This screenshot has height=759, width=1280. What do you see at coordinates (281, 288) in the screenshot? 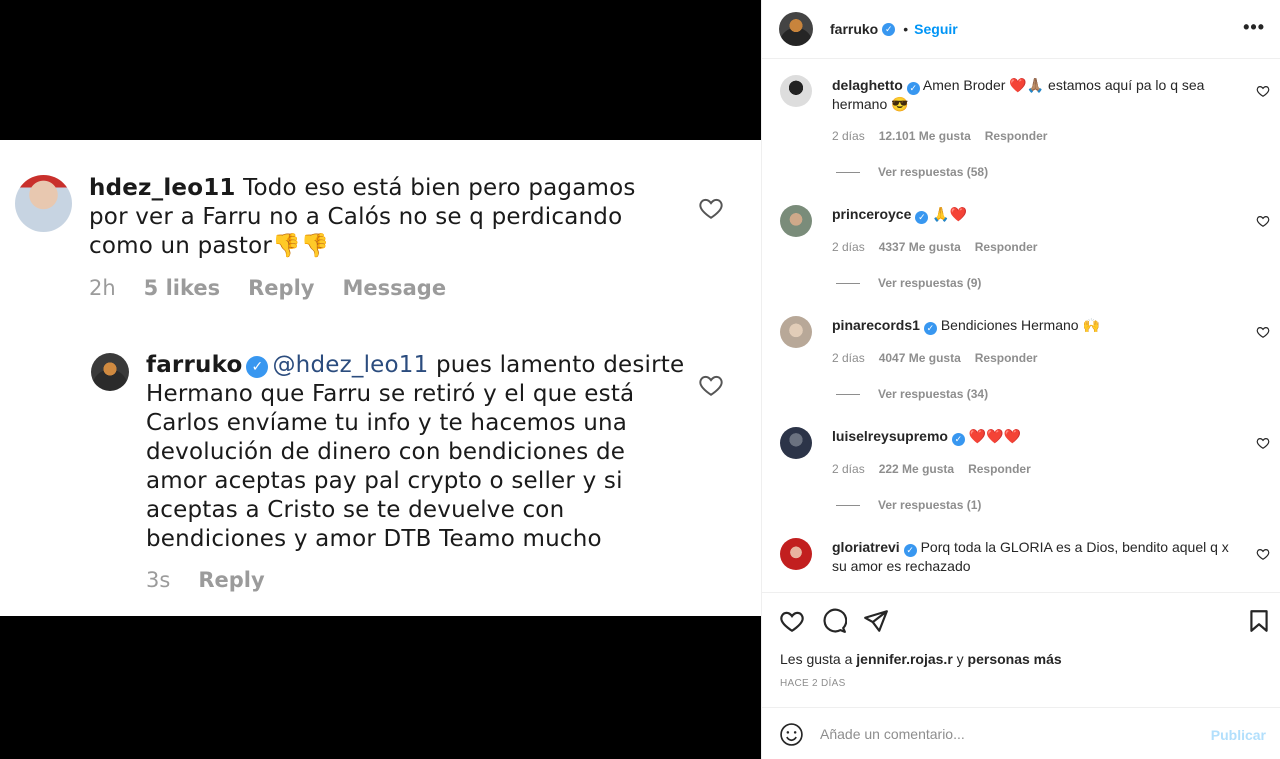
I see `screenshot-reply-1: Reply` at bounding box center [281, 288].